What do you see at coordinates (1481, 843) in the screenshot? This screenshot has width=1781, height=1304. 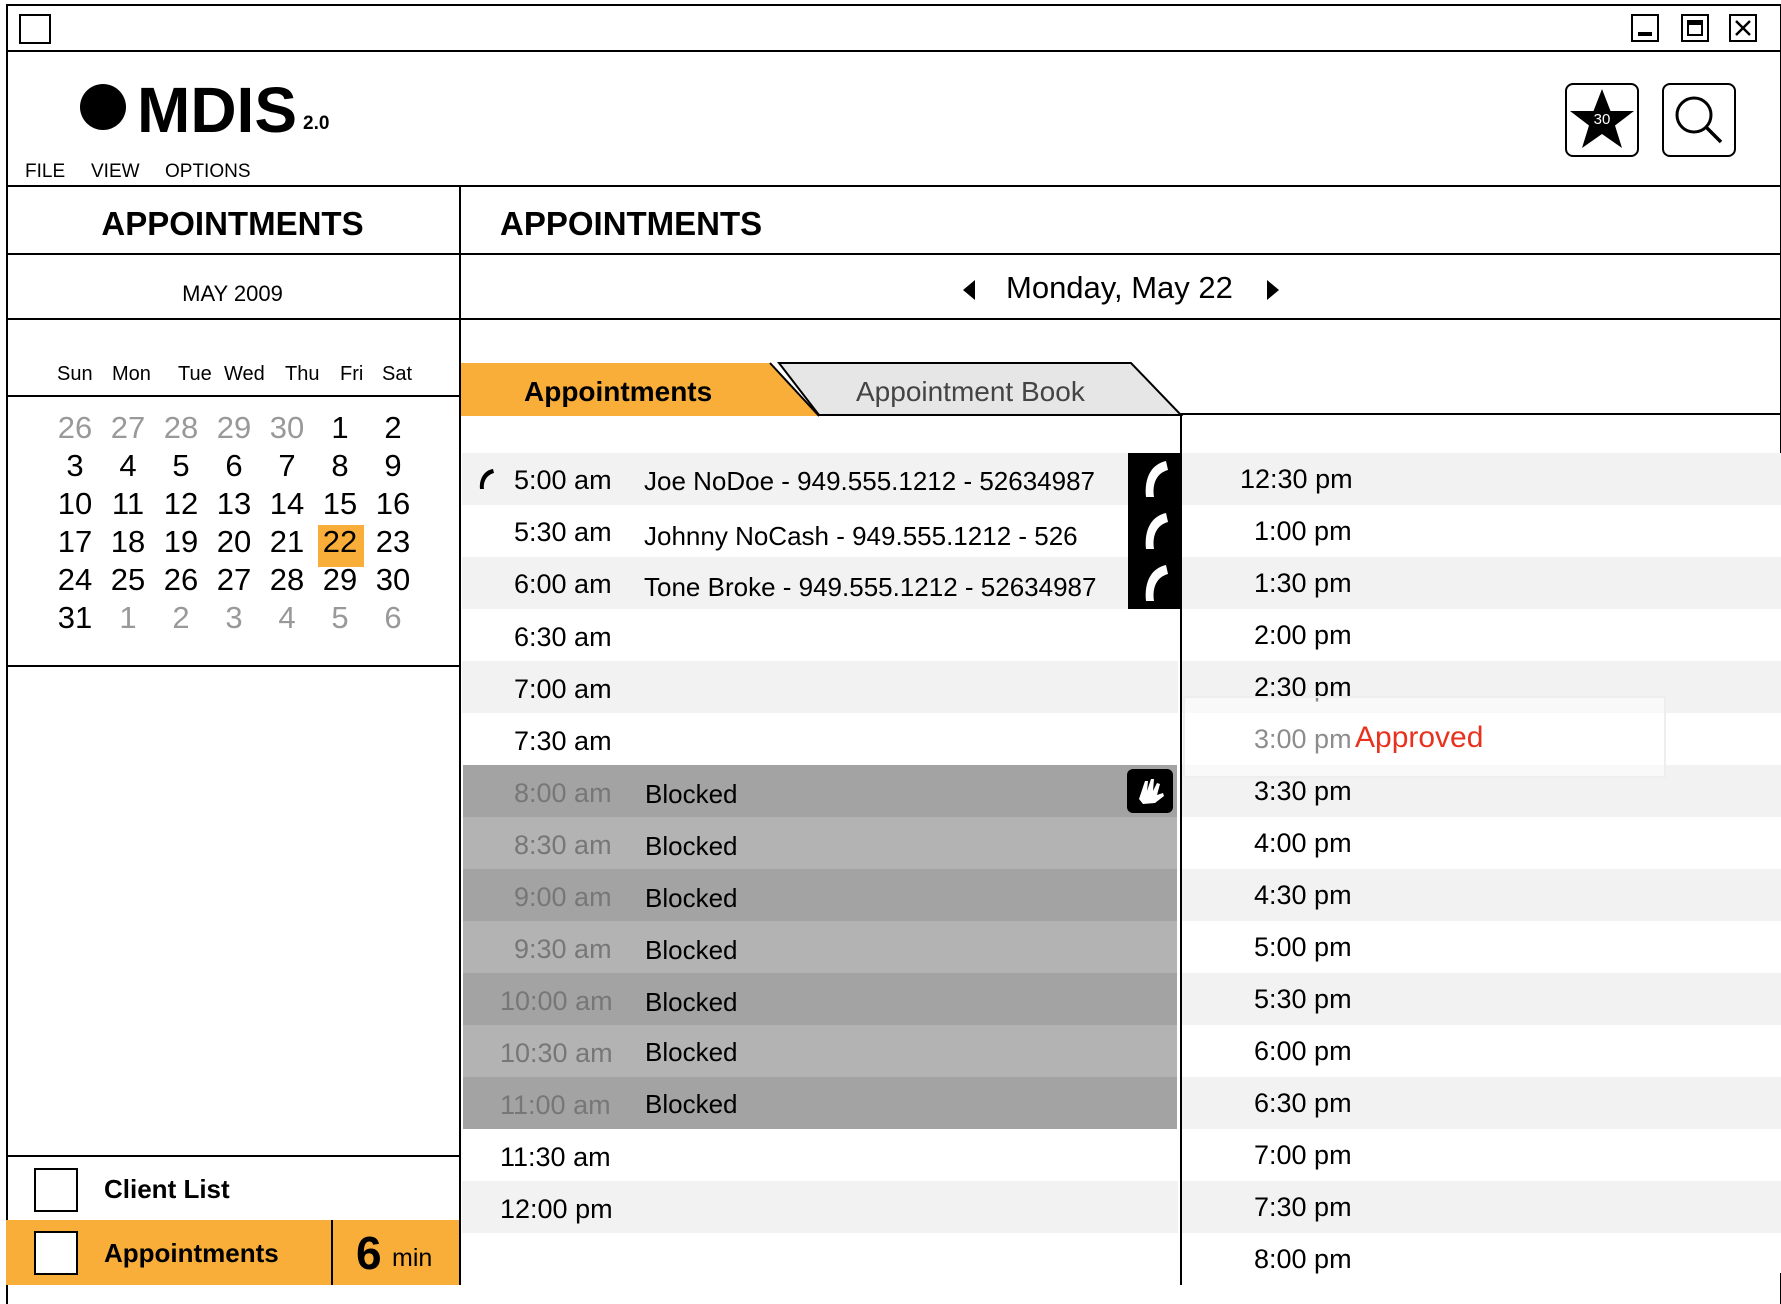 I see `pm-slot-row: 4:00 pm` at bounding box center [1481, 843].